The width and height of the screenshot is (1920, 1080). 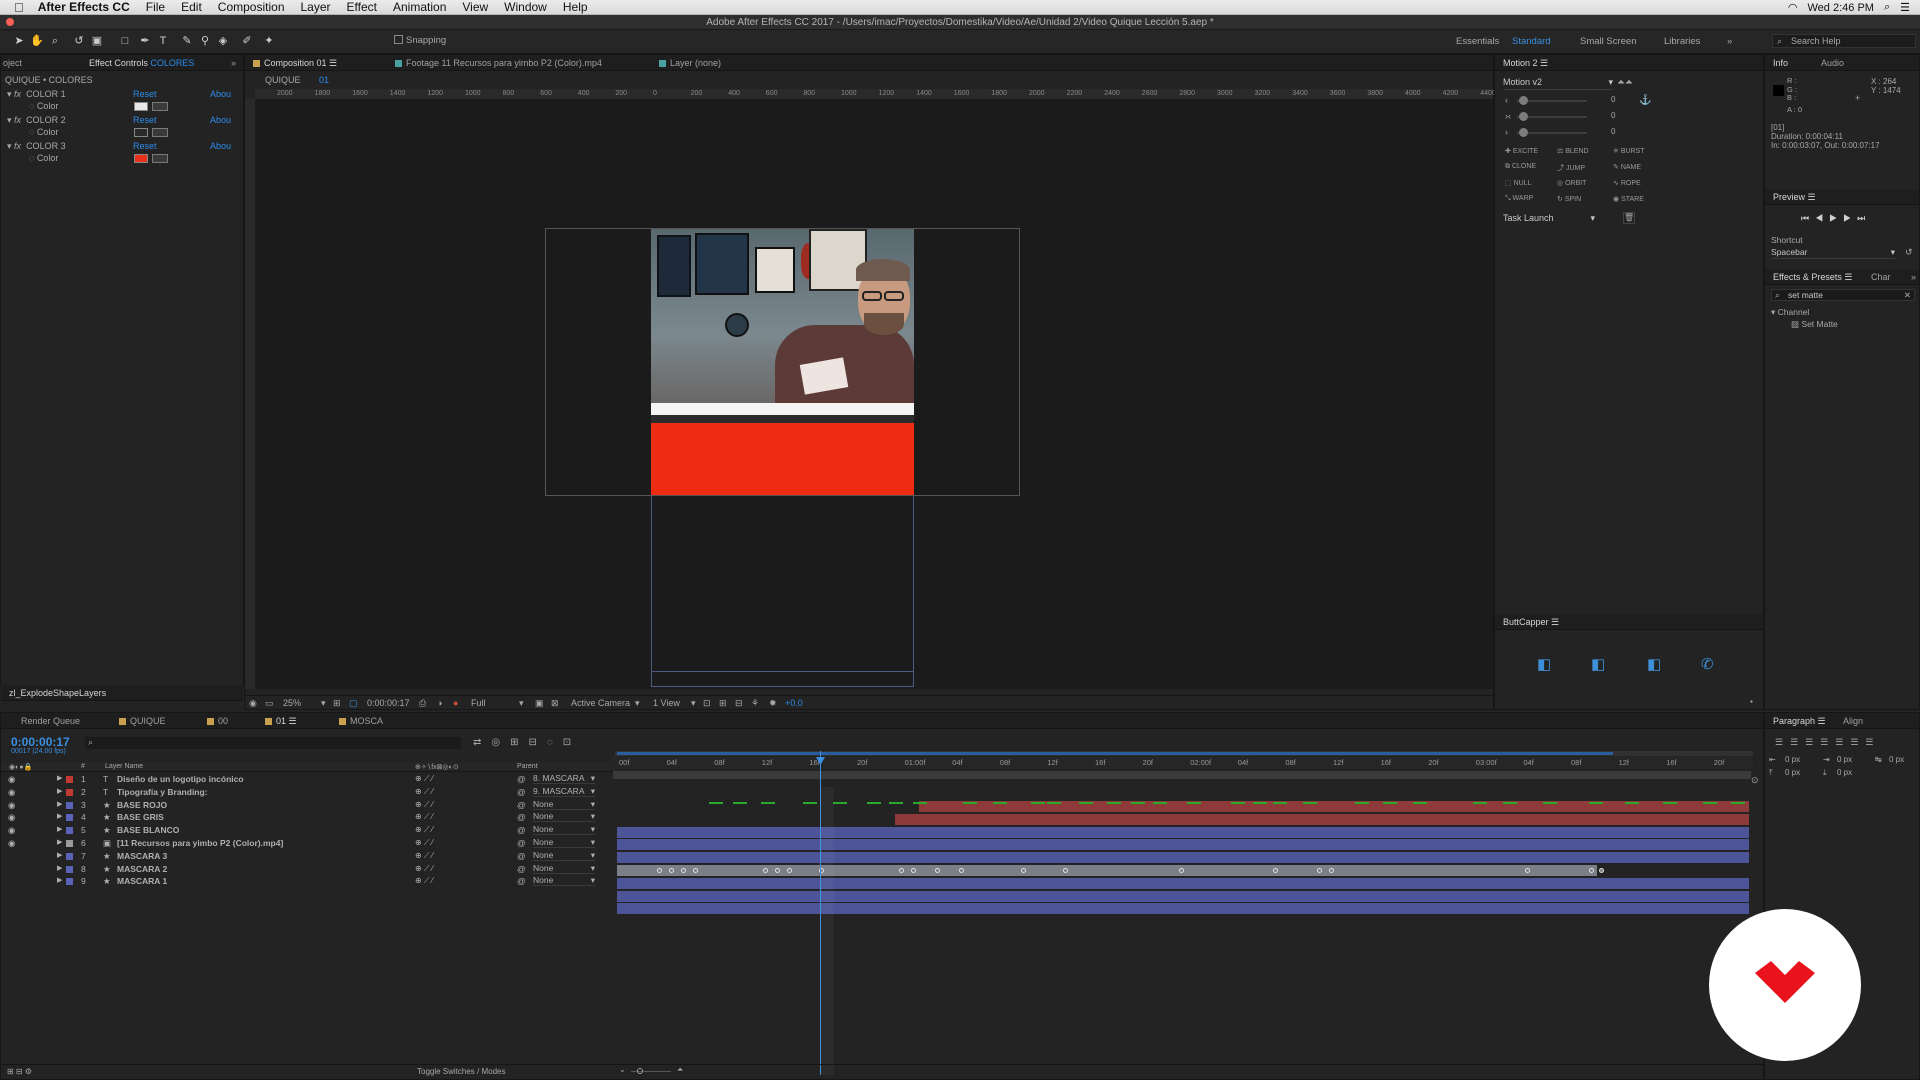 I want to click on exposure-value: +0.0, so click(x=794, y=703).